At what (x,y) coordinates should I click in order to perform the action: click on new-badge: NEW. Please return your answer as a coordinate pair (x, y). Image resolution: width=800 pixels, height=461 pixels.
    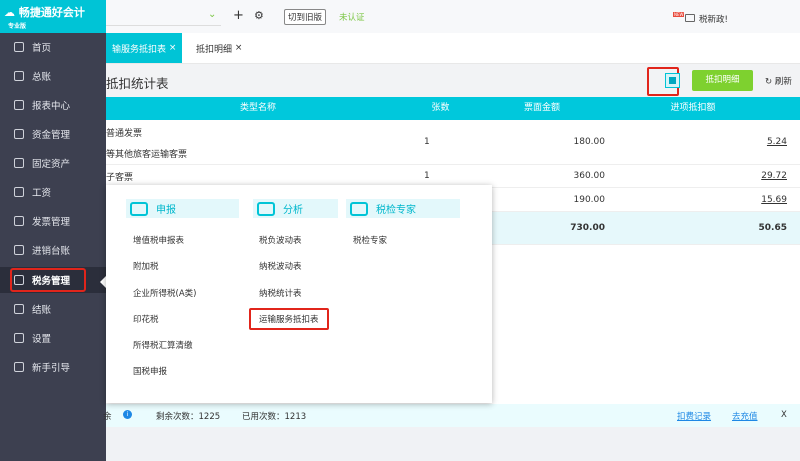
    Looking at the image, I should click on (679, 14).